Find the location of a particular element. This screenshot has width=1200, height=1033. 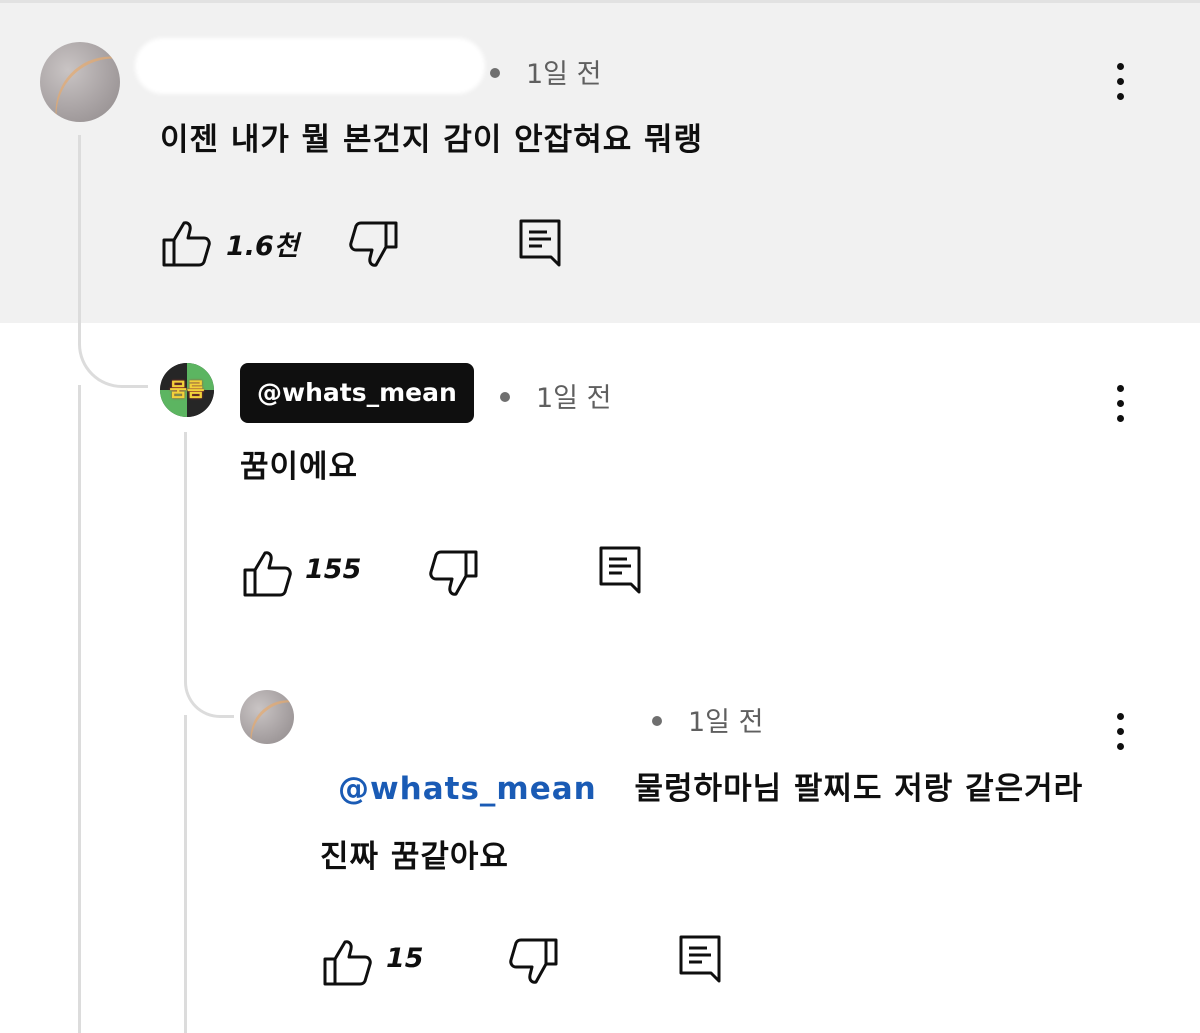

comment-text: @whats_mean 물렁하마님 팔찌도 저랑 같은거라 is located at coordinates (710, 785).